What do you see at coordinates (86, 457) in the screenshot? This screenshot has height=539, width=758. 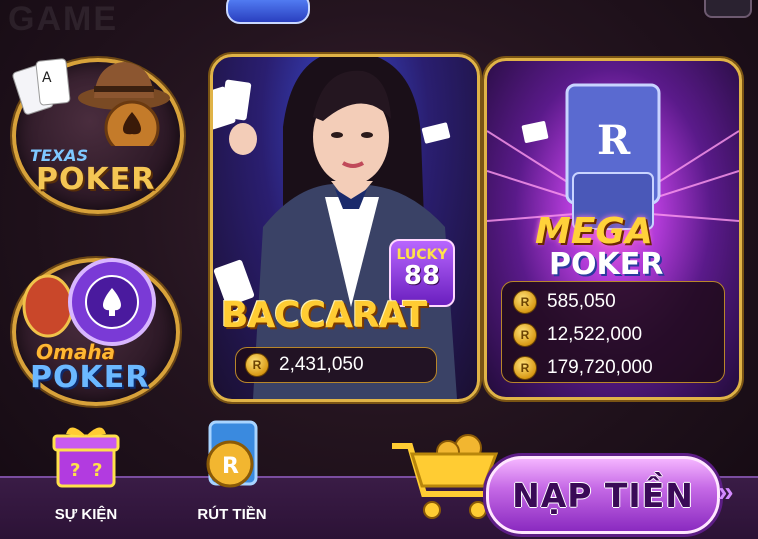 I see `gift-box-icon: ? ?` at bounding box center [86, 457].